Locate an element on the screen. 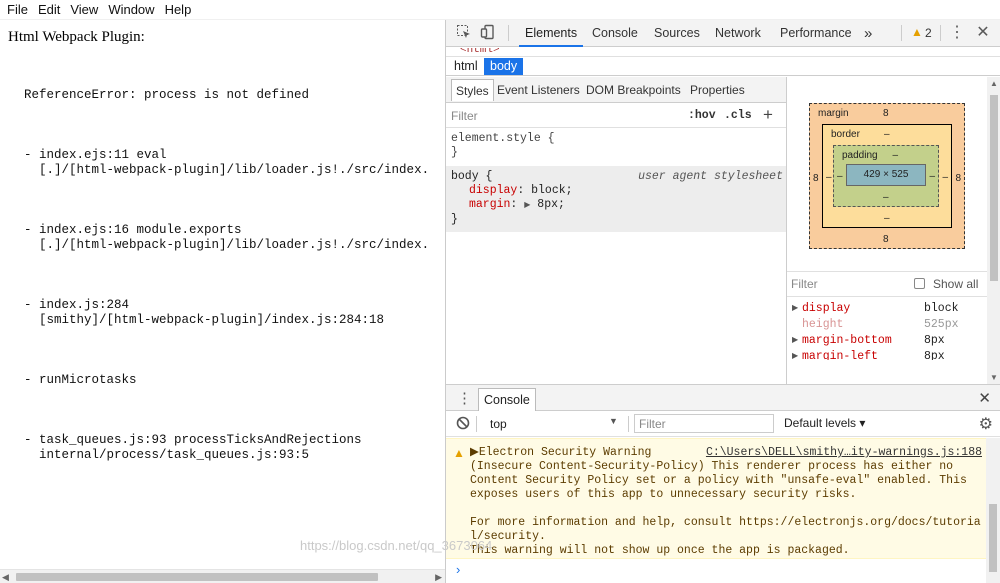  subtab-dom-breakpoints: DOM Breakpoints is located at coordinates (633, 90).